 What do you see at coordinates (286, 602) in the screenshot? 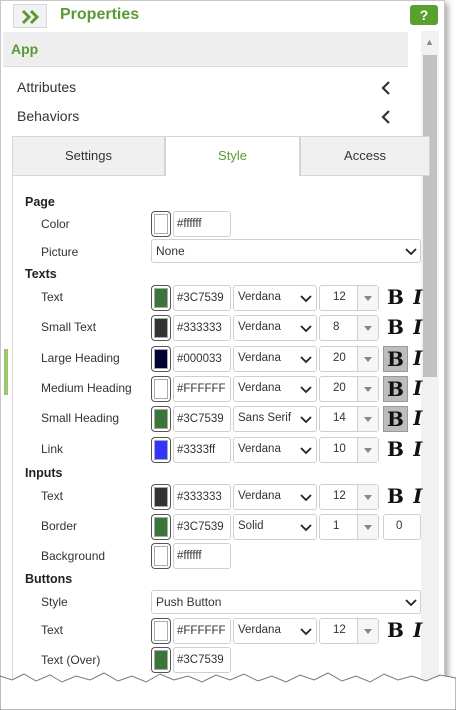
I see `button-style-select: Push Button` at bounding box center [286, 602].